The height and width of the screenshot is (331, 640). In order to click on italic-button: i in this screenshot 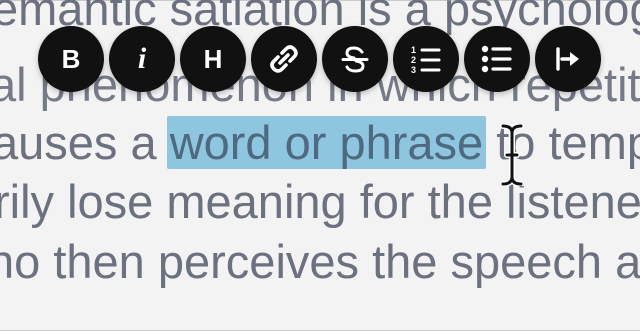, I will do `click(142, 59)`.